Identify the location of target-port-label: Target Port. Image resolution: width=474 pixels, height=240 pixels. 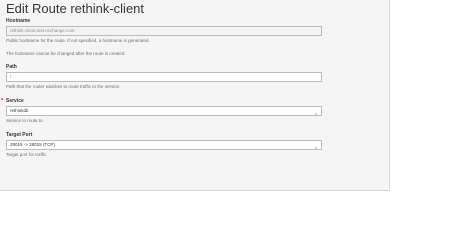
(19, 135).